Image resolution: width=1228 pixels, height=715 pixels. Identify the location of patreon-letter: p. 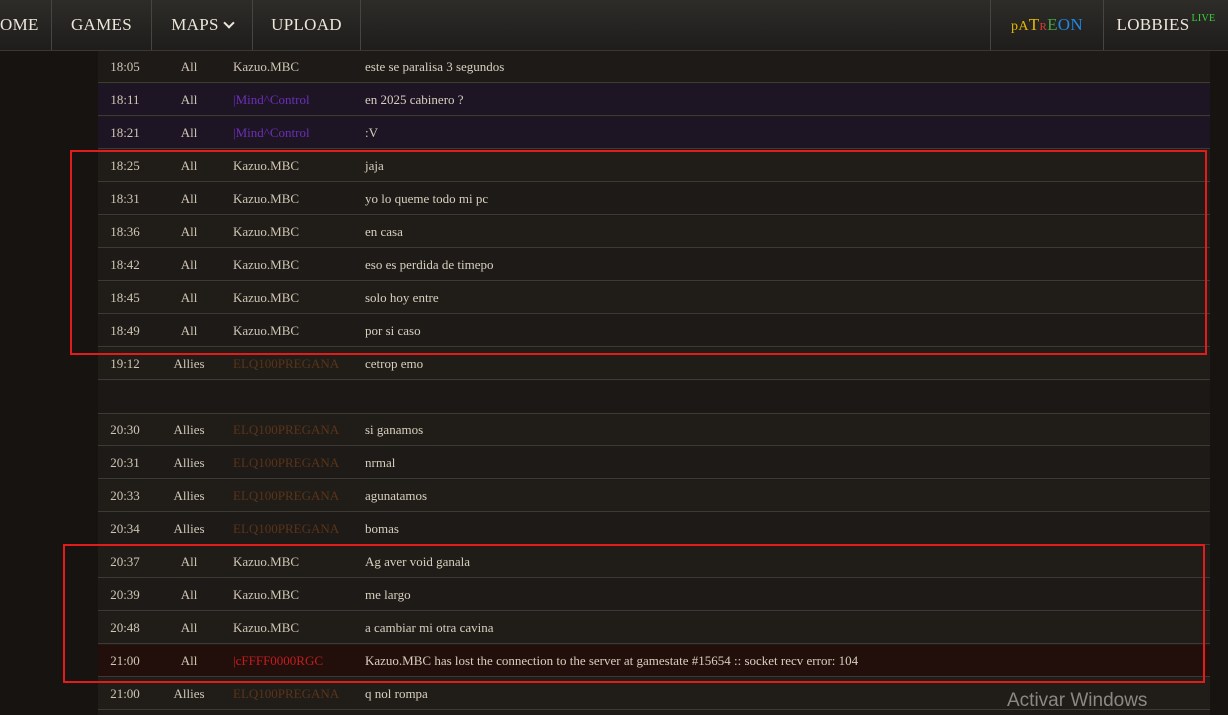
(1015, 26).